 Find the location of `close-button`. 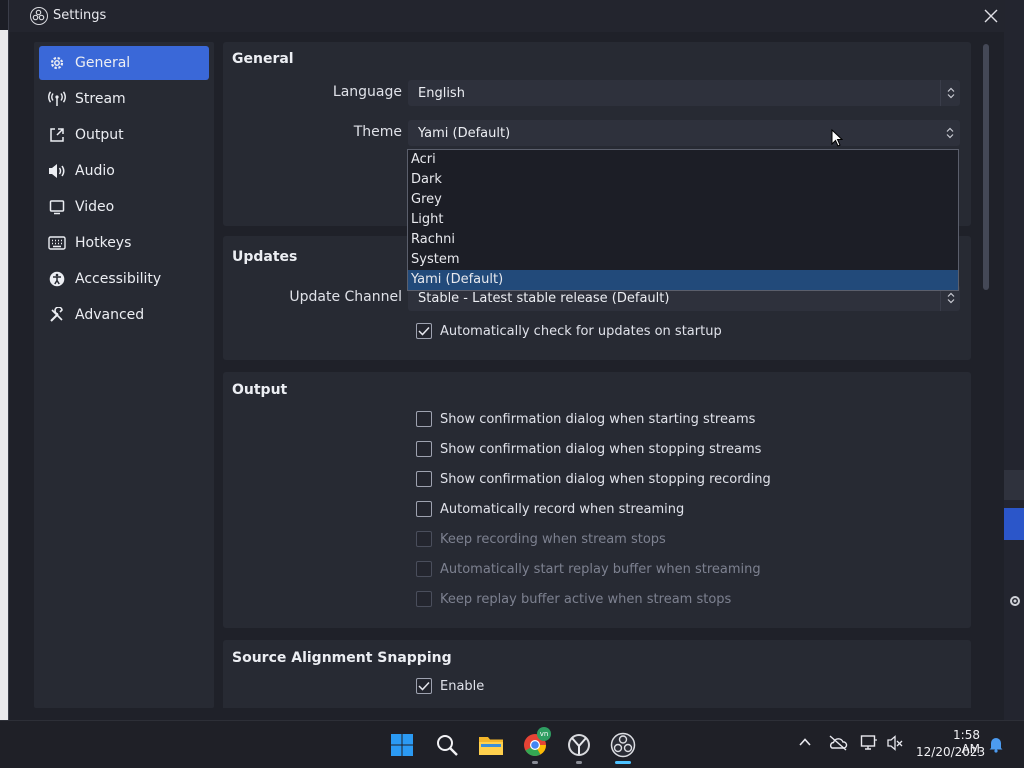

close-button is located at coordinates (991, 16).